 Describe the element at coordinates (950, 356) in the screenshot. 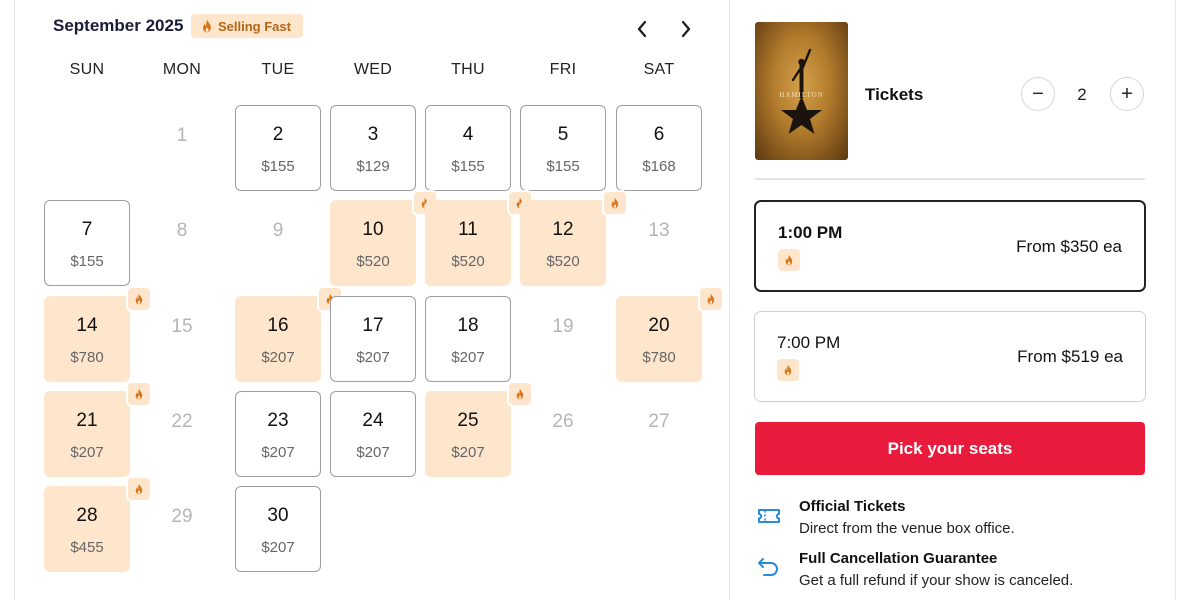

I see `showtime-option-2: 7:00 PM From $519 ea` at that location.